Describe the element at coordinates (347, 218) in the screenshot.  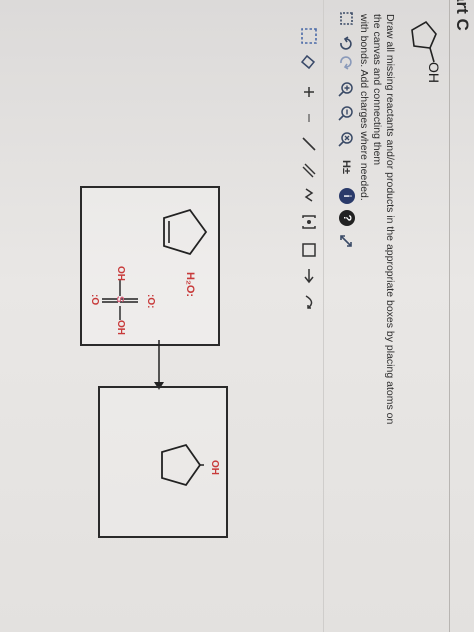
I see `help-button: ?` at that location.